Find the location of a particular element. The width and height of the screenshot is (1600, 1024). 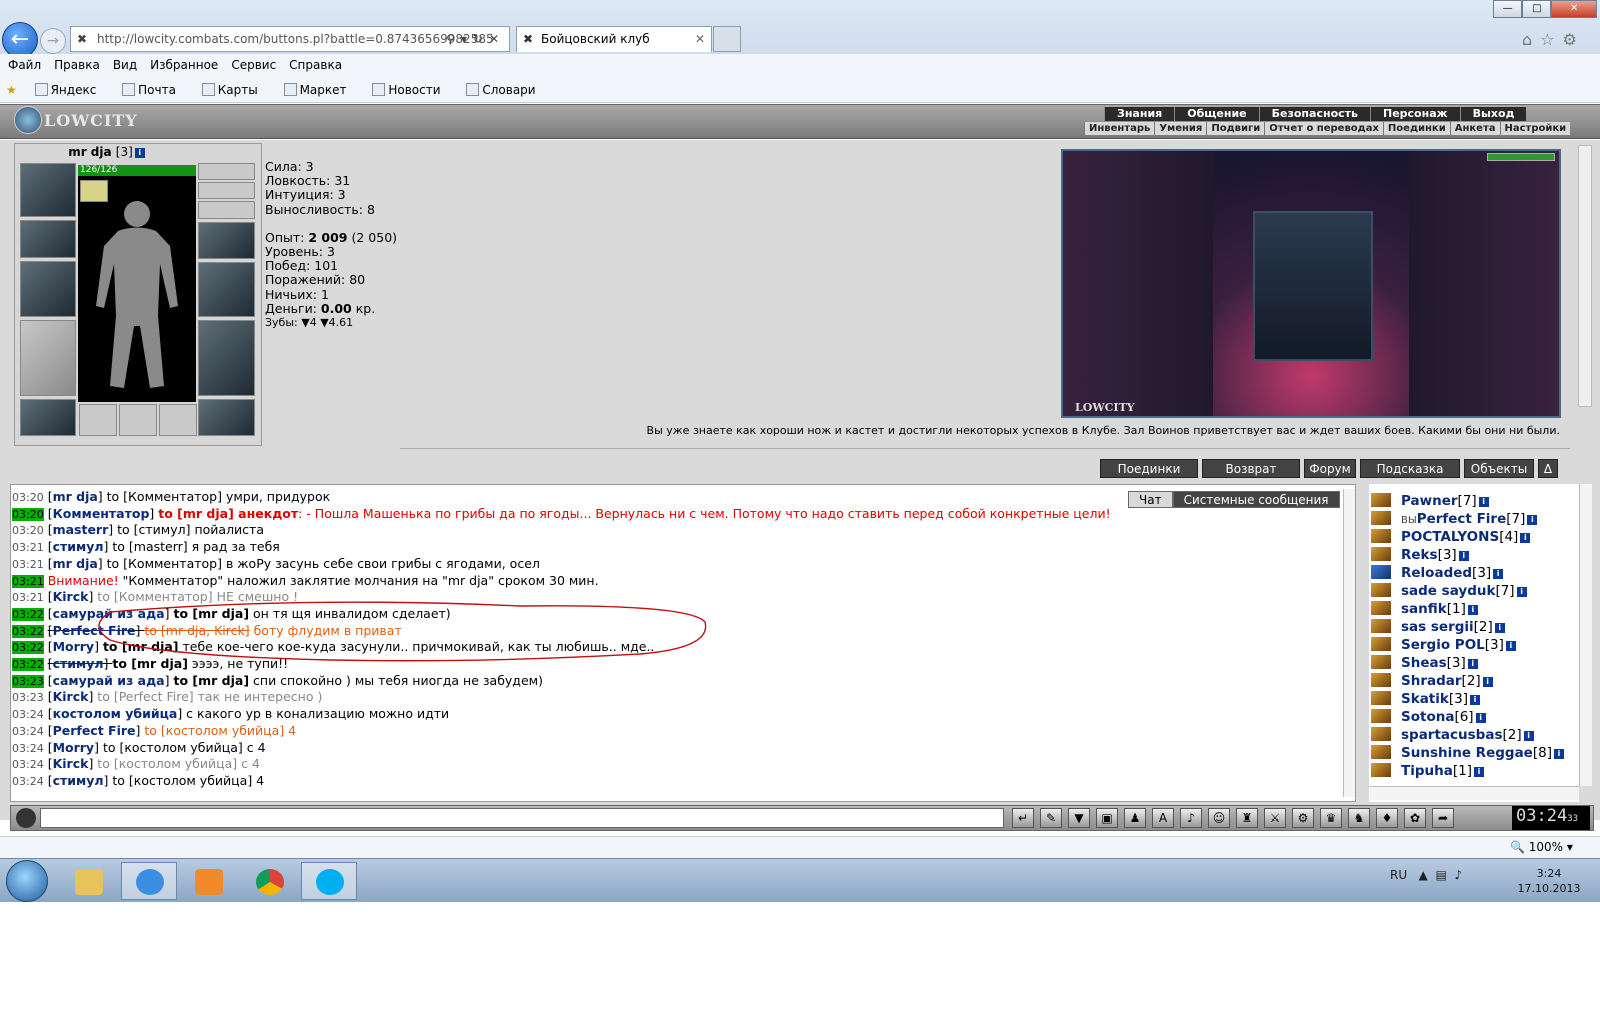

online-user: ВЫPerfect Fire[7] i is located at coordinates (1475, 519).